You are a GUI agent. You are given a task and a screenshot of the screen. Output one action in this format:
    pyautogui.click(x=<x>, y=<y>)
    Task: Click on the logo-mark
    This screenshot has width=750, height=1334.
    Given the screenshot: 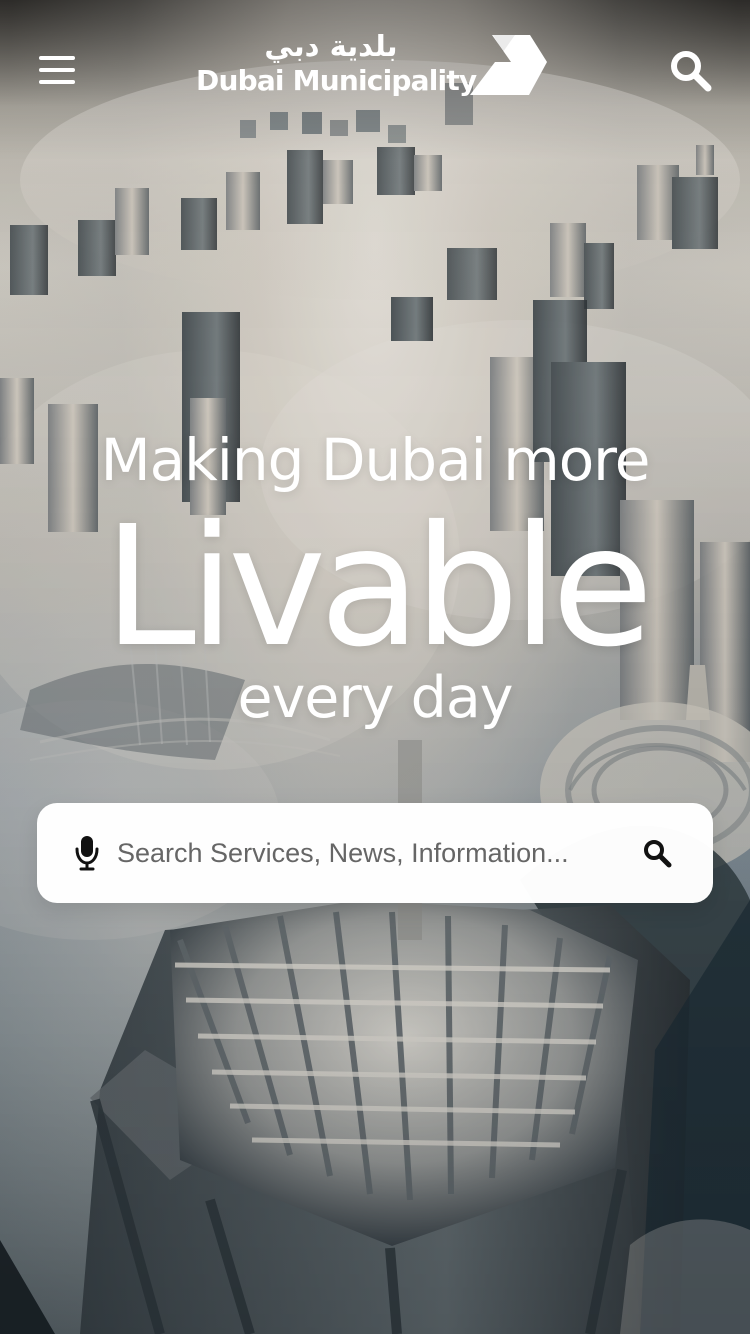 What is the action you would take?
    pyautogui.click(x=508, y=65)
    